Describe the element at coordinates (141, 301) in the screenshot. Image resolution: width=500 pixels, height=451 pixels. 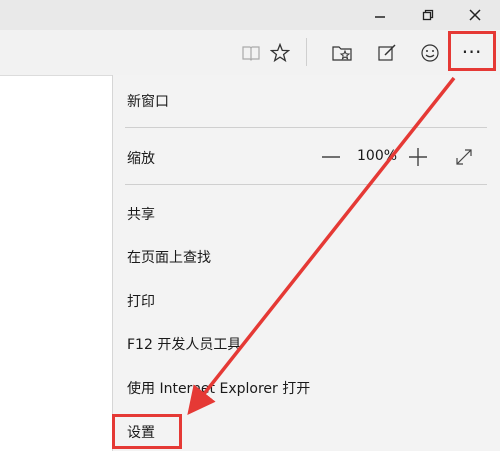
I see `menu-item-print: 打印` at that location.